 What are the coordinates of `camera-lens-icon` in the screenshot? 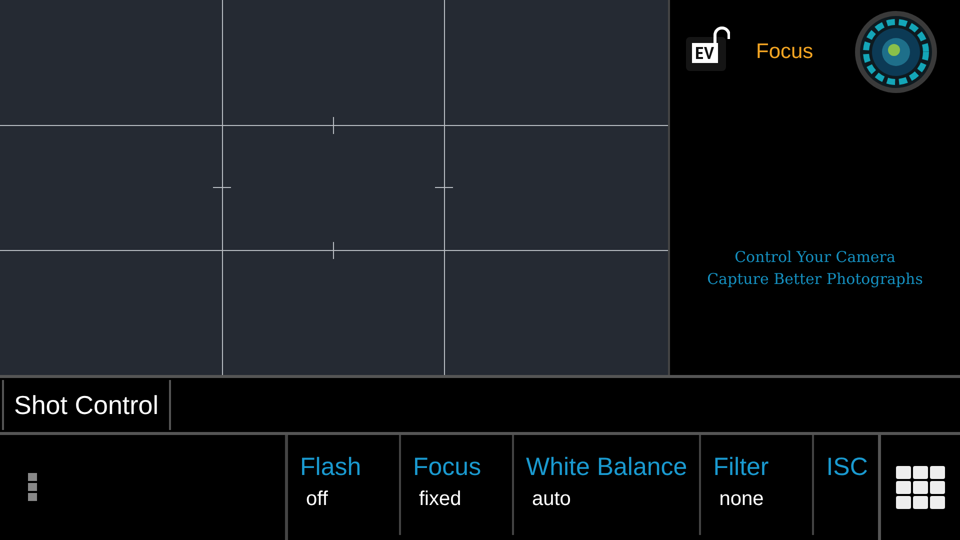 It's located at (896, 52).